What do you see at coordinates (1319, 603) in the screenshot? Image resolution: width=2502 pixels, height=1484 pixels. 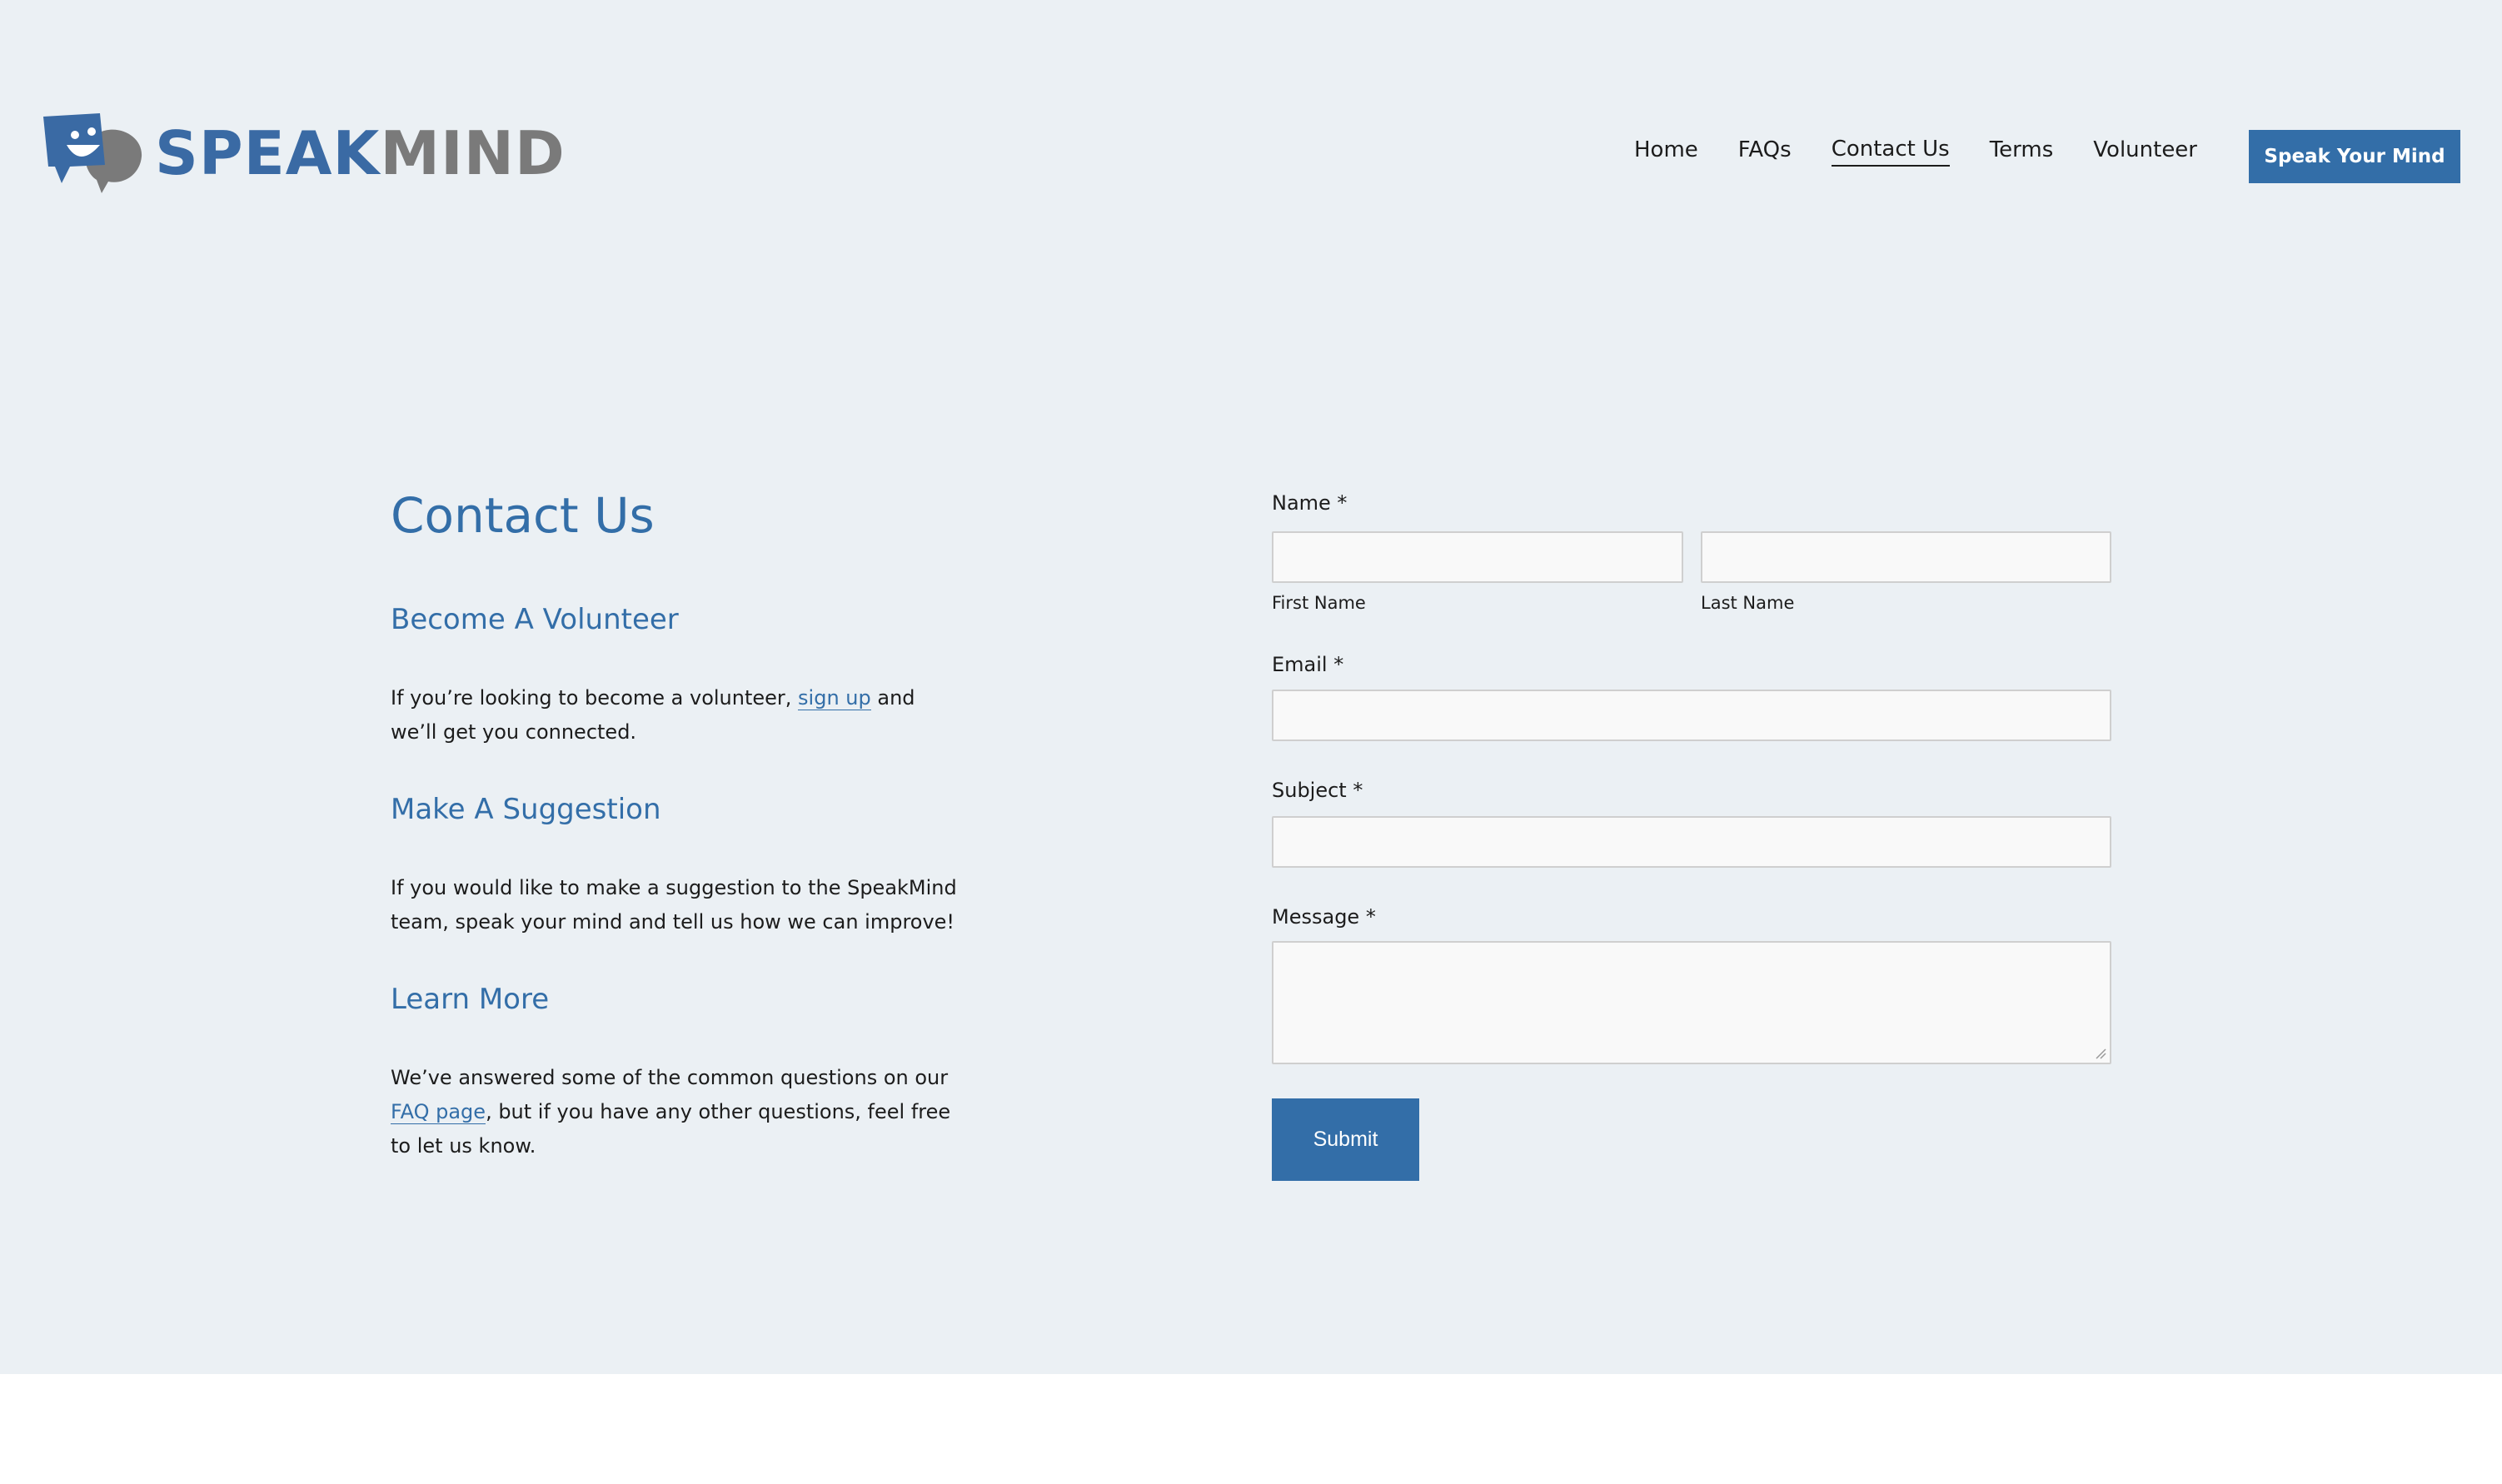 I see `first-name-sublabel: First Name` at bounding box center [1319, 603].